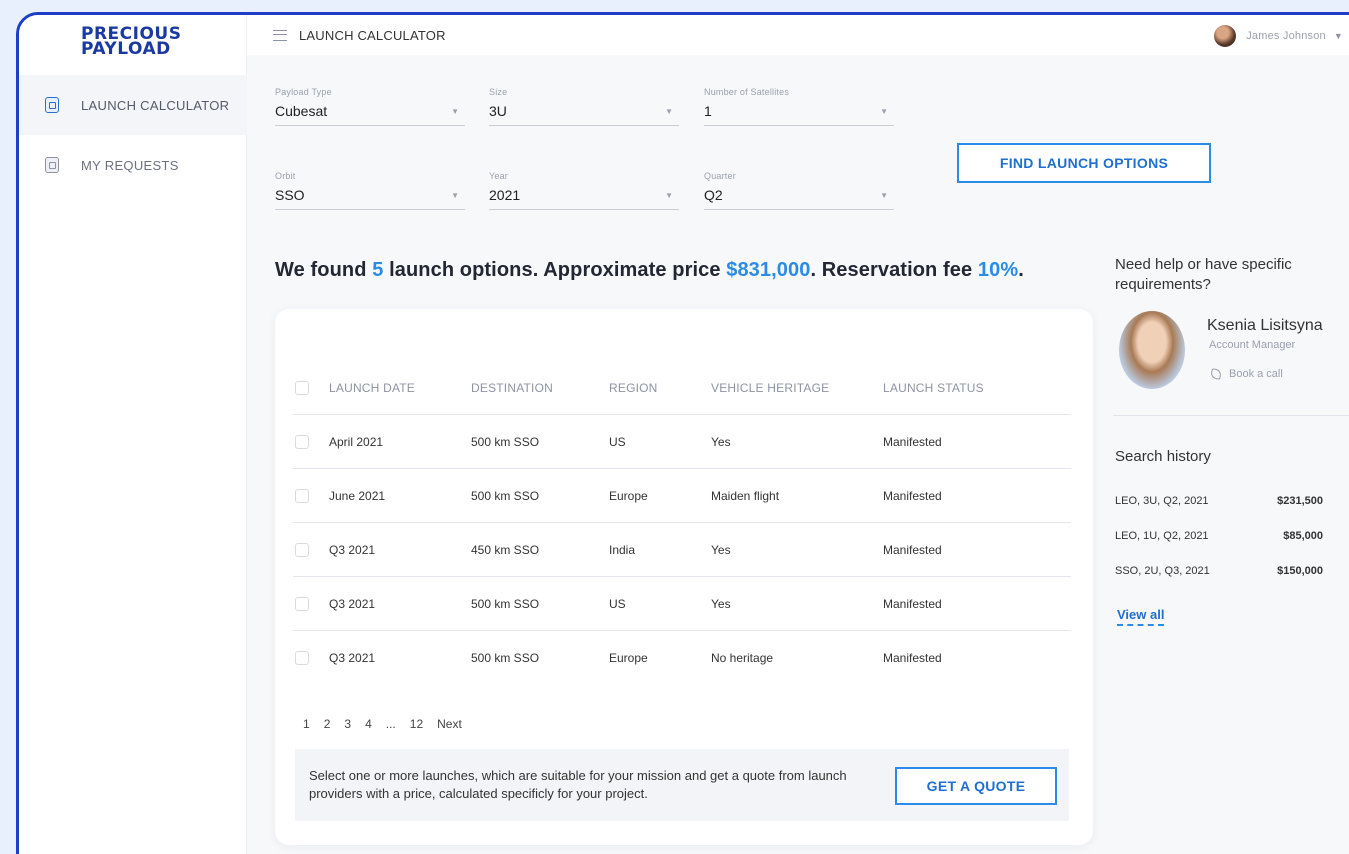 The width and height of the screenshot is (1349, 854). Describe the element at coordinates (302, 387) in the screenshot. I see `select-all-checkbox` at that location.